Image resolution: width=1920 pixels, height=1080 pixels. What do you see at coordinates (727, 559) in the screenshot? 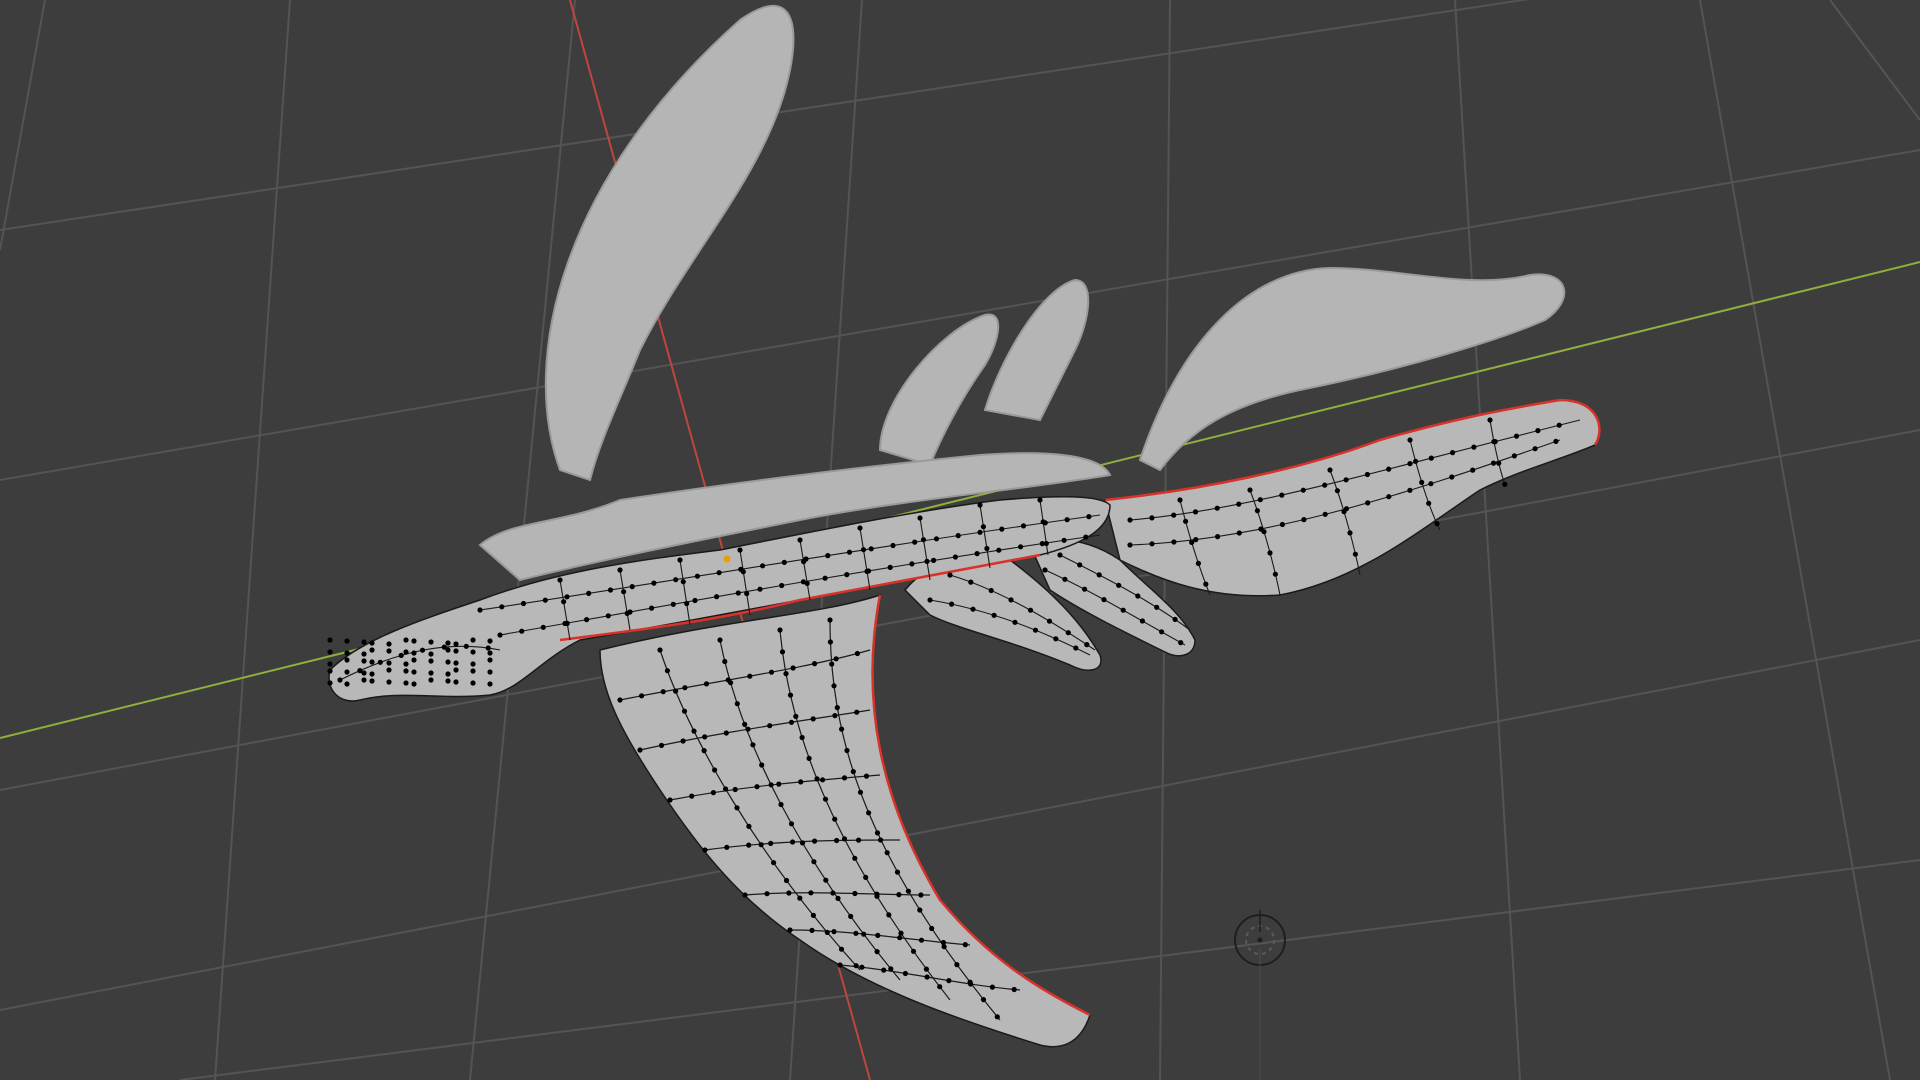
I see `active-vertex` at bounding box center [727, 559].